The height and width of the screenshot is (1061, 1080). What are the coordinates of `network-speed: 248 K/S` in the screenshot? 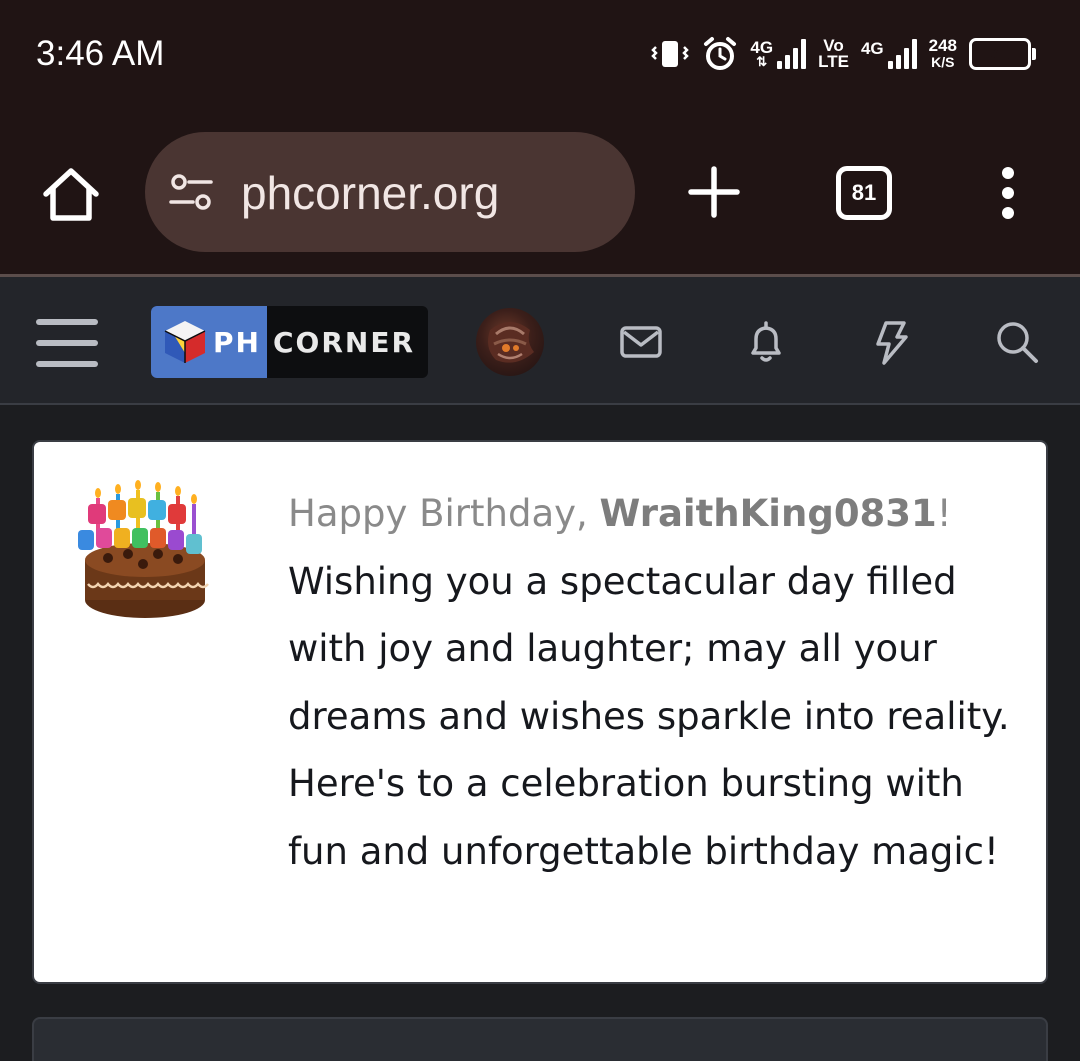 It's located at (943, 54).